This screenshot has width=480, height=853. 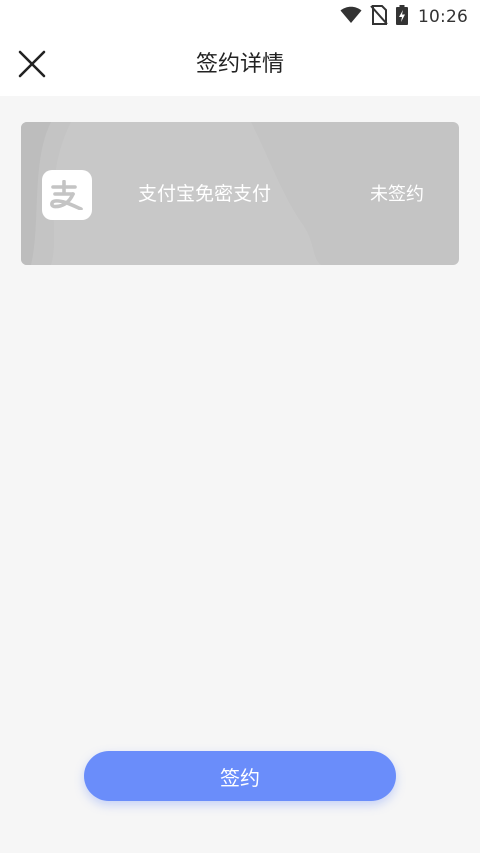 What do you see at coordinates (240, 776) in the screenshot?
I see `sign-button: 签约` at bounding box center [240, 776].